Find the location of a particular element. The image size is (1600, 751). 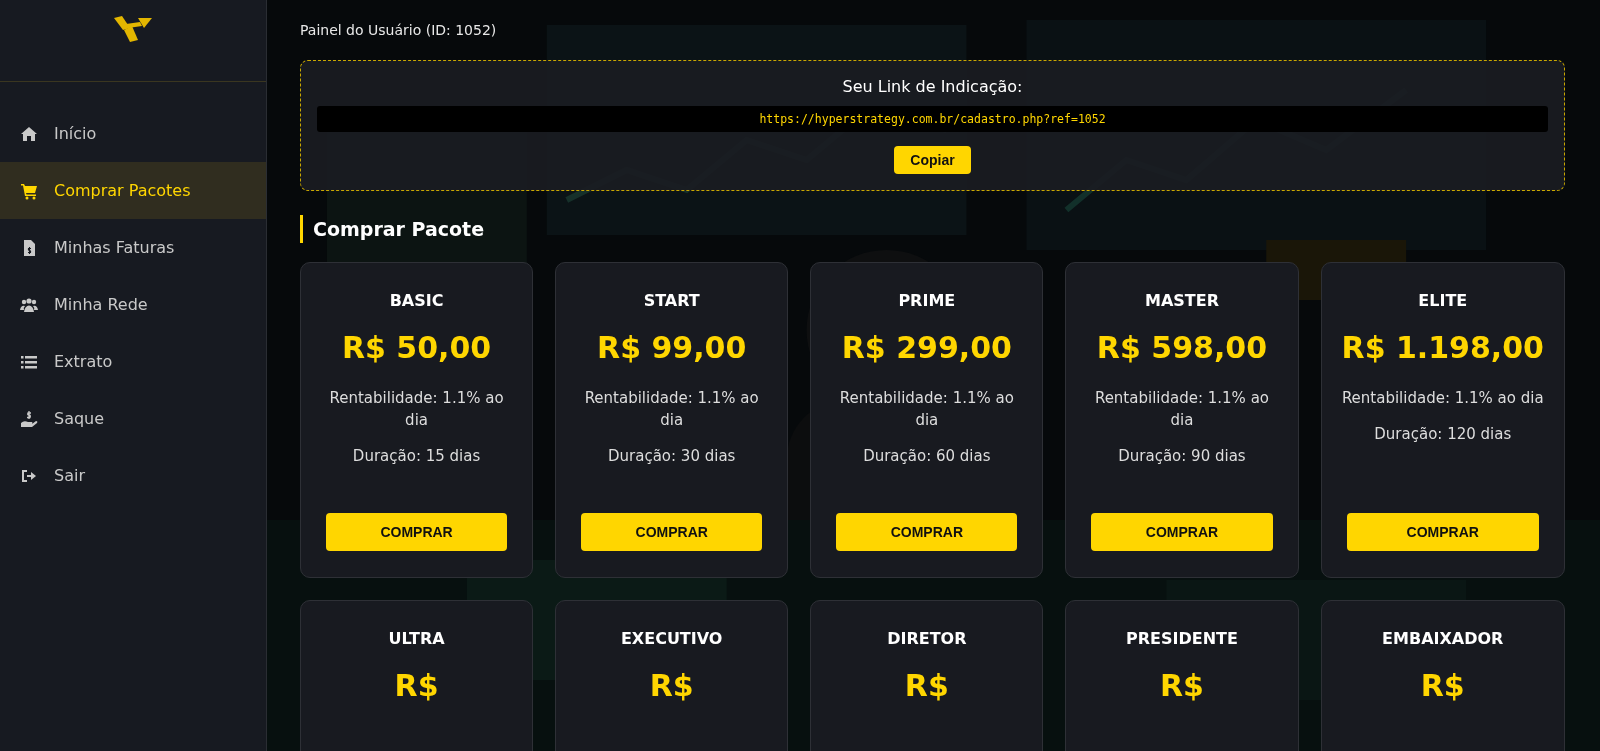

sidebar-item: Minhas Faturas is located at coordinates (133, 247).